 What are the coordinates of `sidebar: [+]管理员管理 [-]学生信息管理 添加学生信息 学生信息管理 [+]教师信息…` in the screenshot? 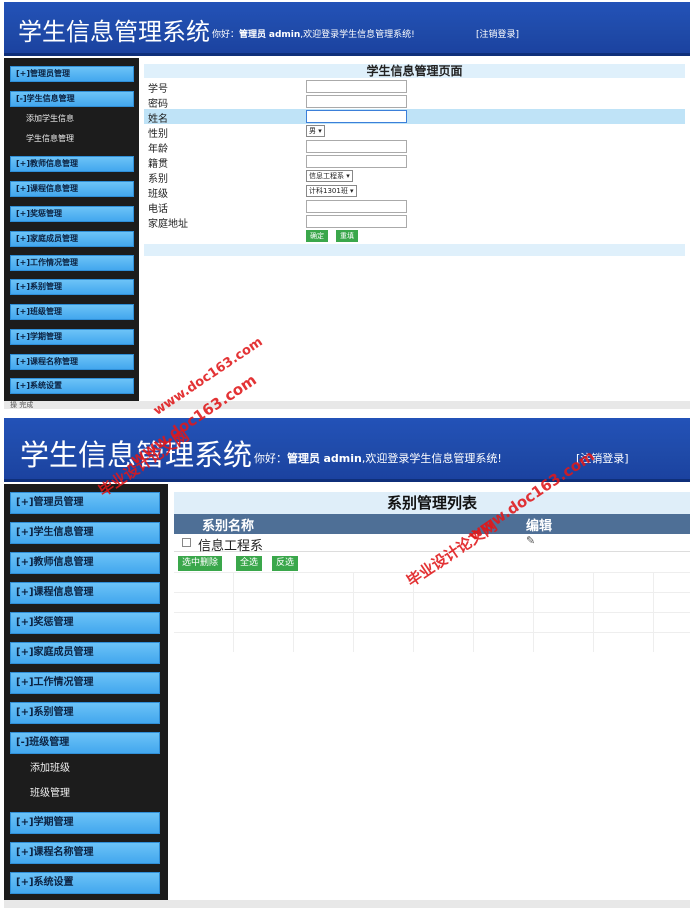 It's located at (71, 229).